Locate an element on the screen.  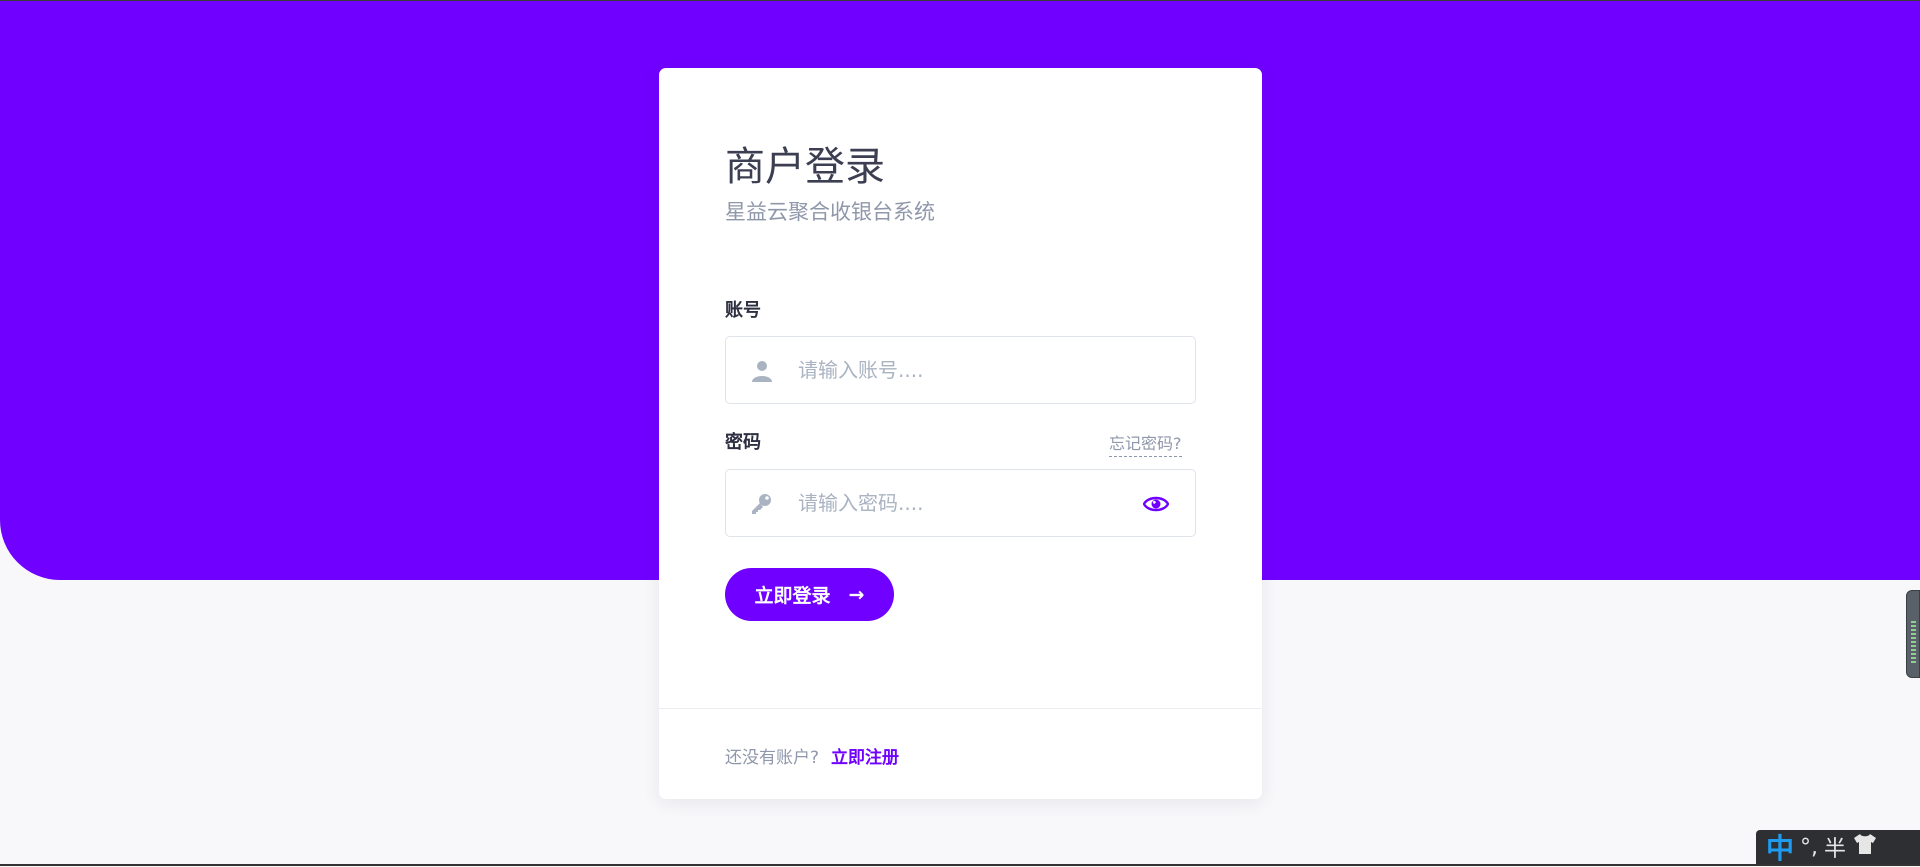
footer-divider is located at coordinates (960, 708).